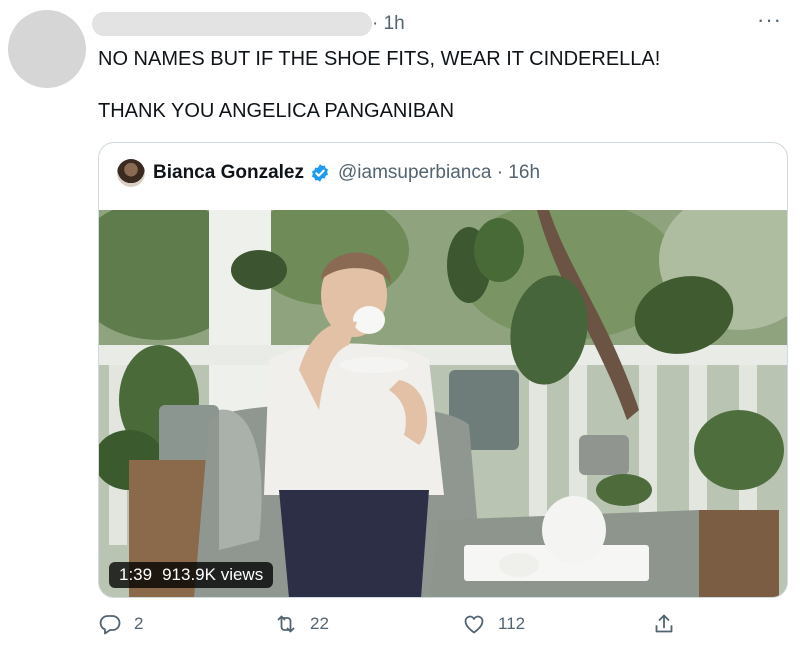 This screenshot has height=656, width=800. What do you see at coordinates (228, 173) in the screenshot?
I see `quoted-author-name: Bianca Gonzalez` at bounding box center [228, 173].